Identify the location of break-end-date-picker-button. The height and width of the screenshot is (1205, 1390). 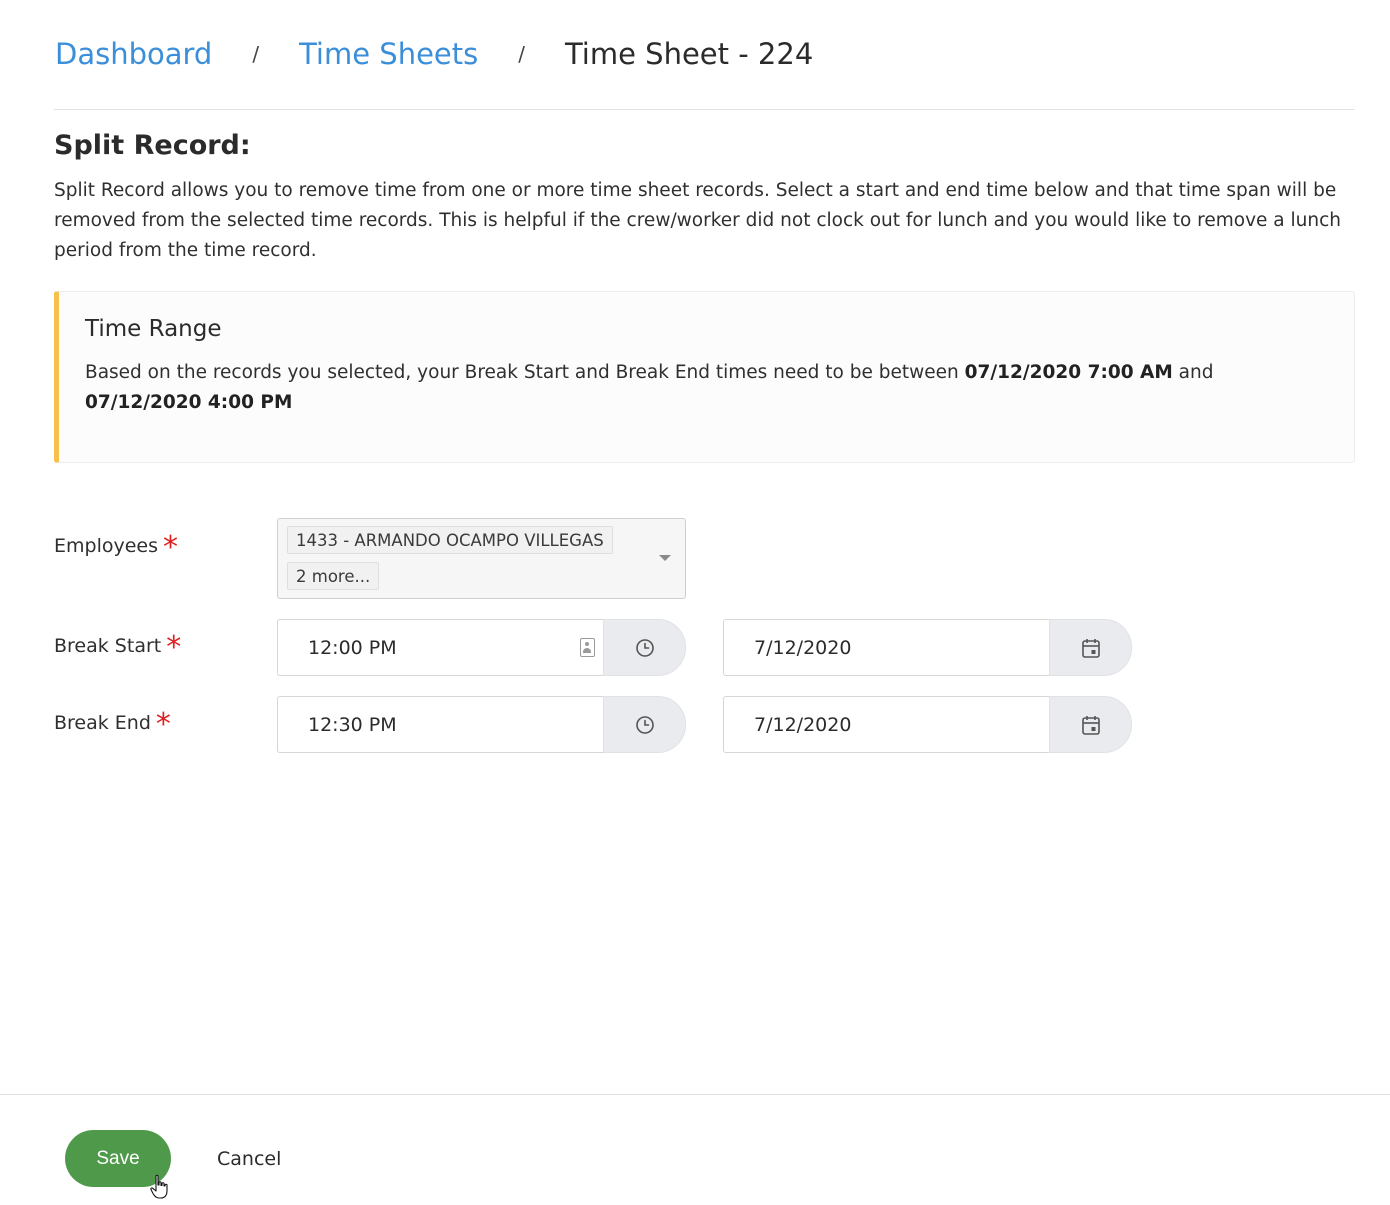
(1090, 724).